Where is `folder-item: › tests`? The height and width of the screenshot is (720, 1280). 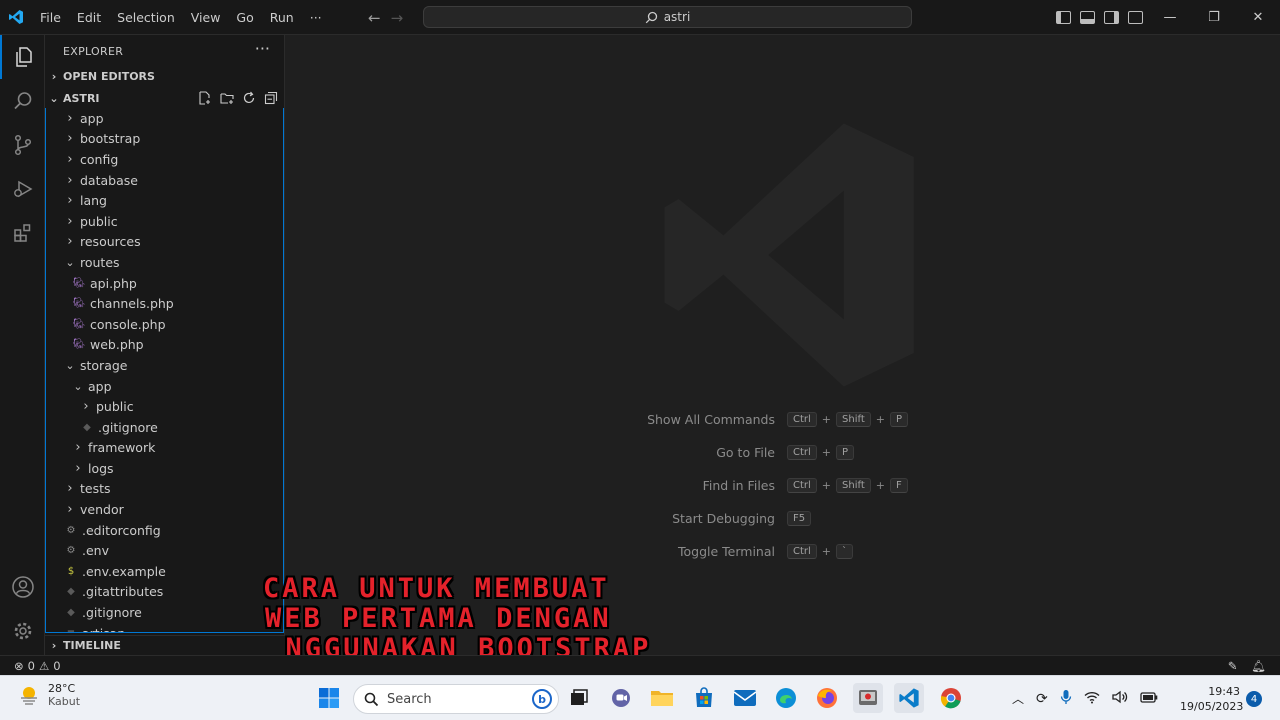
folder-item: › tests is located at coordinates (164, 489).